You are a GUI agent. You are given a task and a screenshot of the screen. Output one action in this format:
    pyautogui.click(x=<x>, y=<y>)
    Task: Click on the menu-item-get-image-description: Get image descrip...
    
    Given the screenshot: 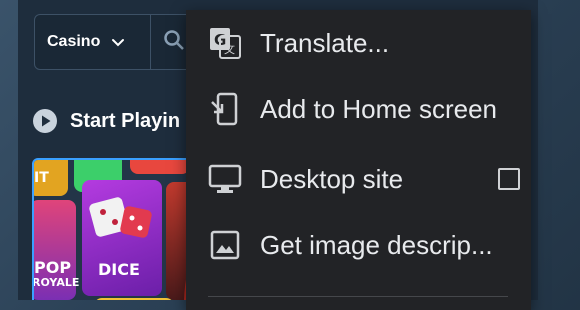 What is the action you would take?
    pyautogui.click(x=358, y=245)
    